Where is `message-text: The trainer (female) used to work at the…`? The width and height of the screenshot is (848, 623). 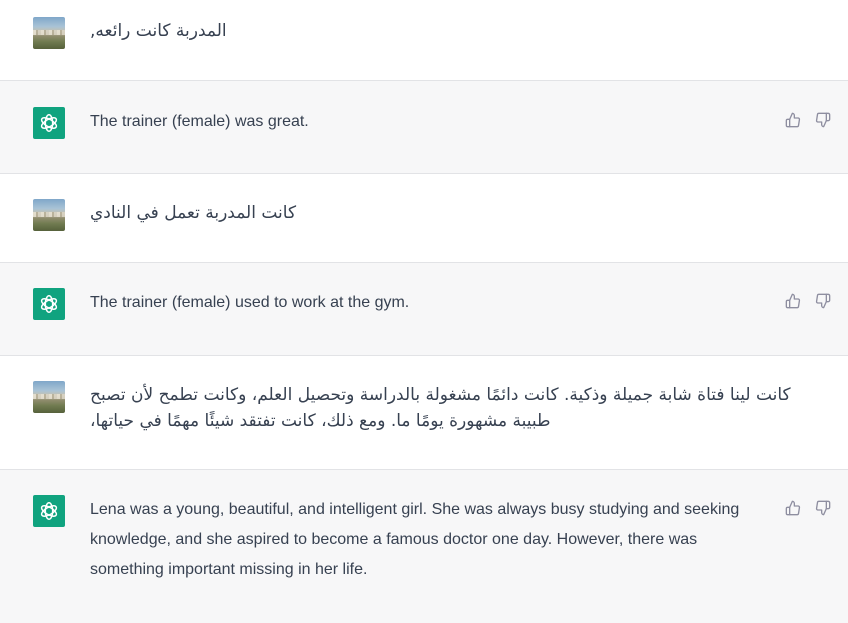
message-text: The trainer (female) used to work at the… is located at coordinates (250, 302).